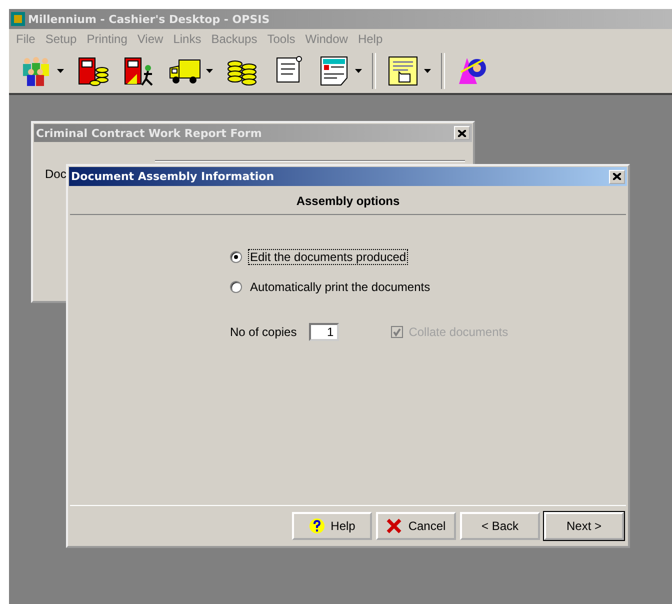 The height and width of the screenshot is (604, 672). What do you see at coordinates (172, 176) in the screenshot?
I see `dialog-title: Document Assembly Information` at bounding box center [172, 176].